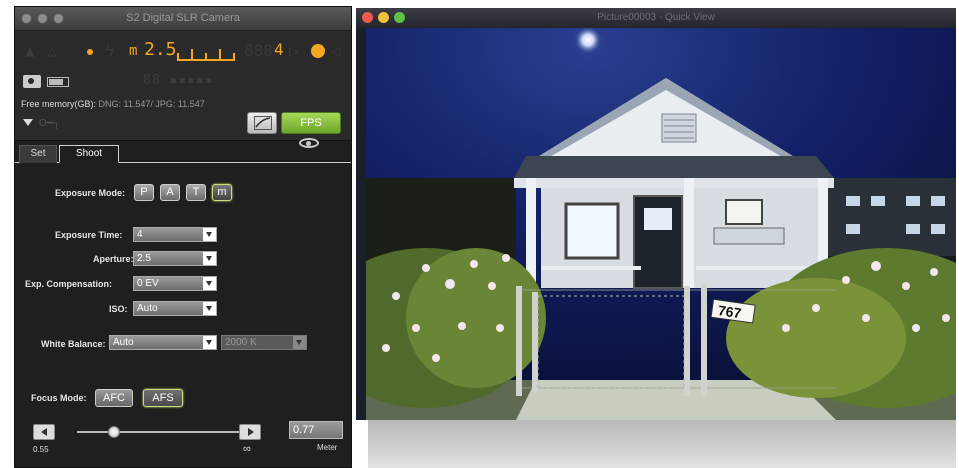 The height and width of the screenshot is (468, 959). I want to click on afs-button: AFS, so click(163, 398).